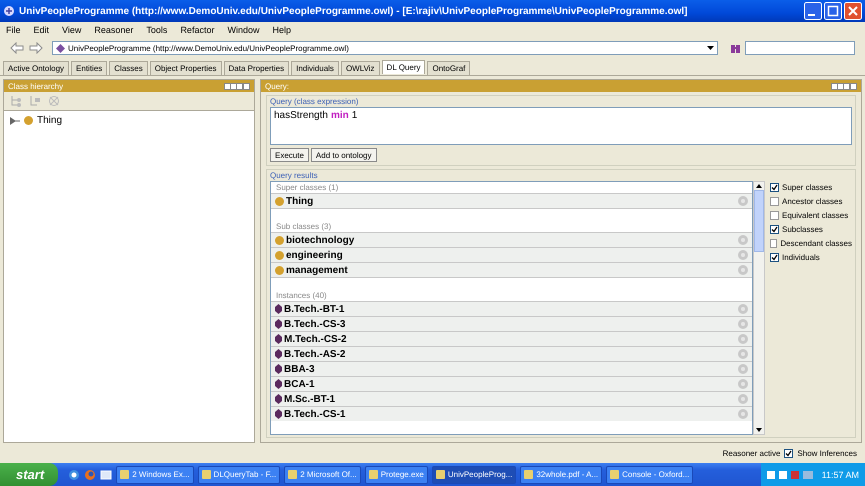 The image size is (865, 486). What do you see at coordinates (511, 254) in the screenshot?
I see `result-row: engineering` at bounding box center [511, 254].